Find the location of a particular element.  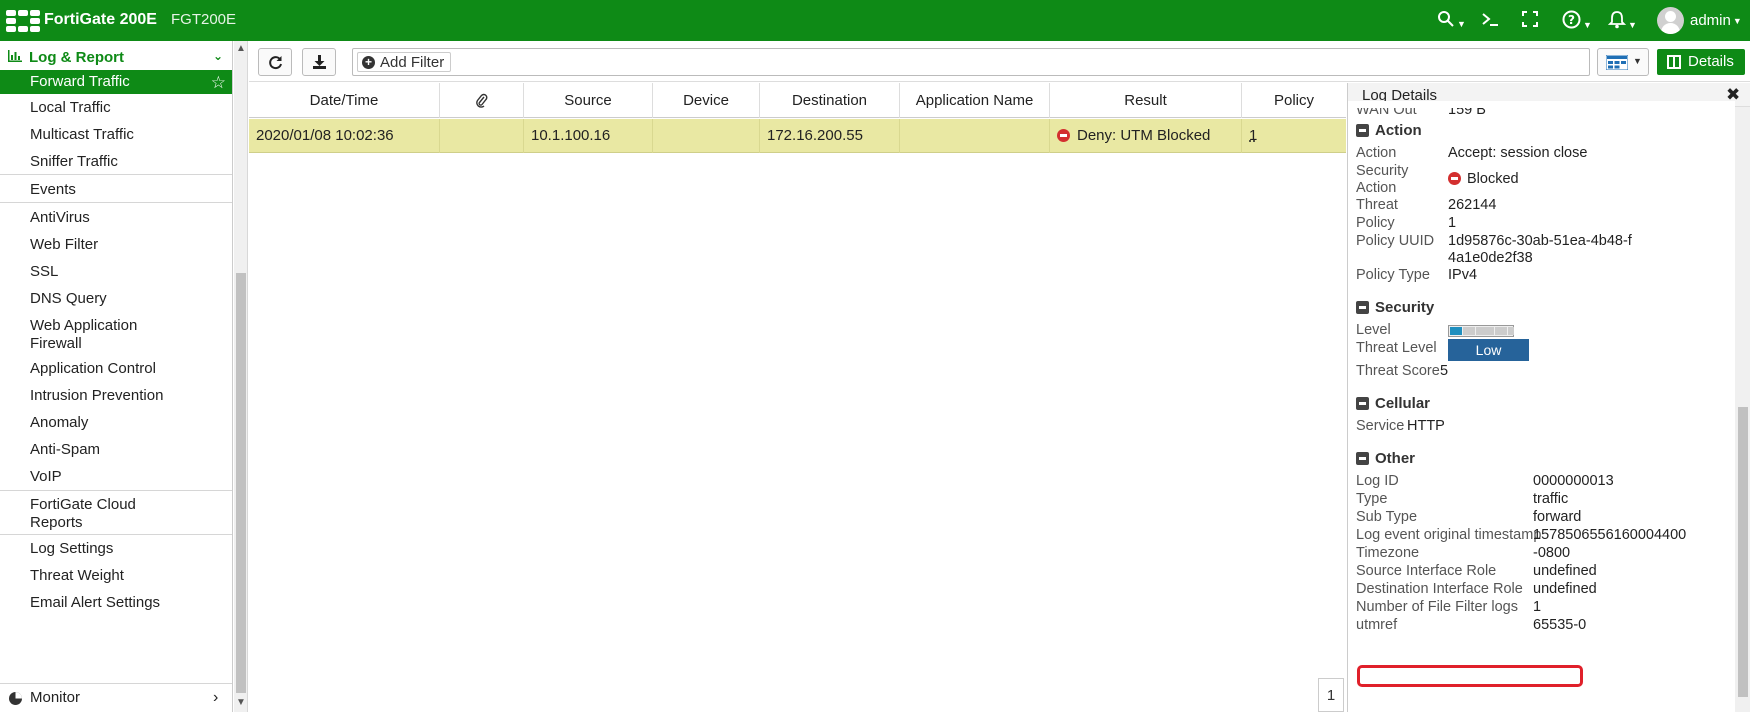

file-filter-logs-label: Number of File Filter logs is located at coordinates (1437, 607).